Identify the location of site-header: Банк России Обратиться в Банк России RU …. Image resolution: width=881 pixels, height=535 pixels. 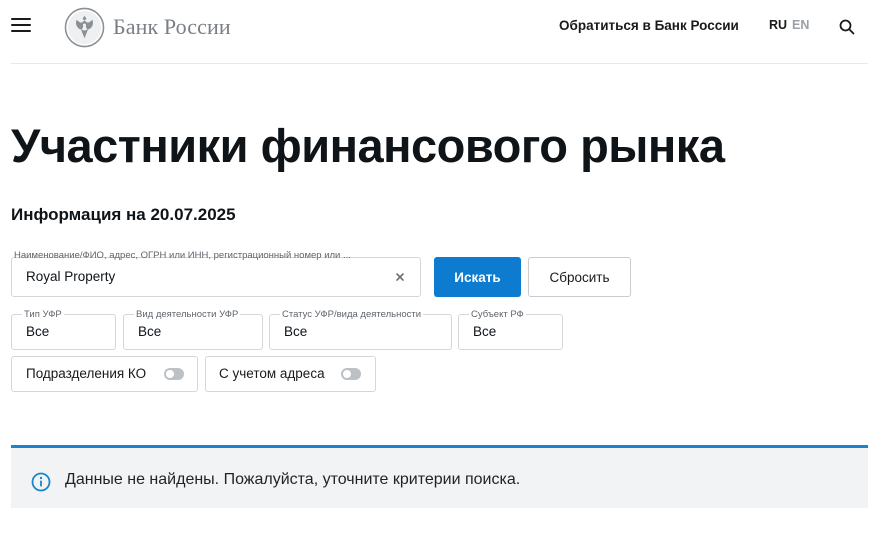
(440, 32).